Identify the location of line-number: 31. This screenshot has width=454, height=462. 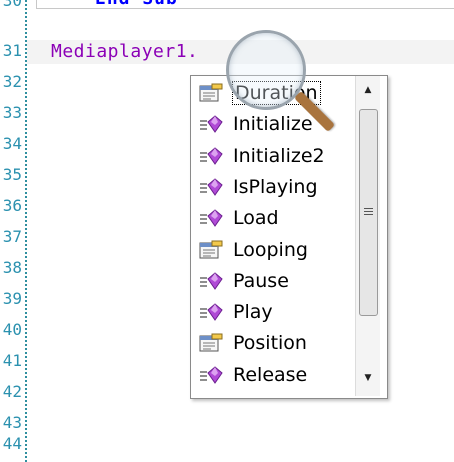
(12, 50).